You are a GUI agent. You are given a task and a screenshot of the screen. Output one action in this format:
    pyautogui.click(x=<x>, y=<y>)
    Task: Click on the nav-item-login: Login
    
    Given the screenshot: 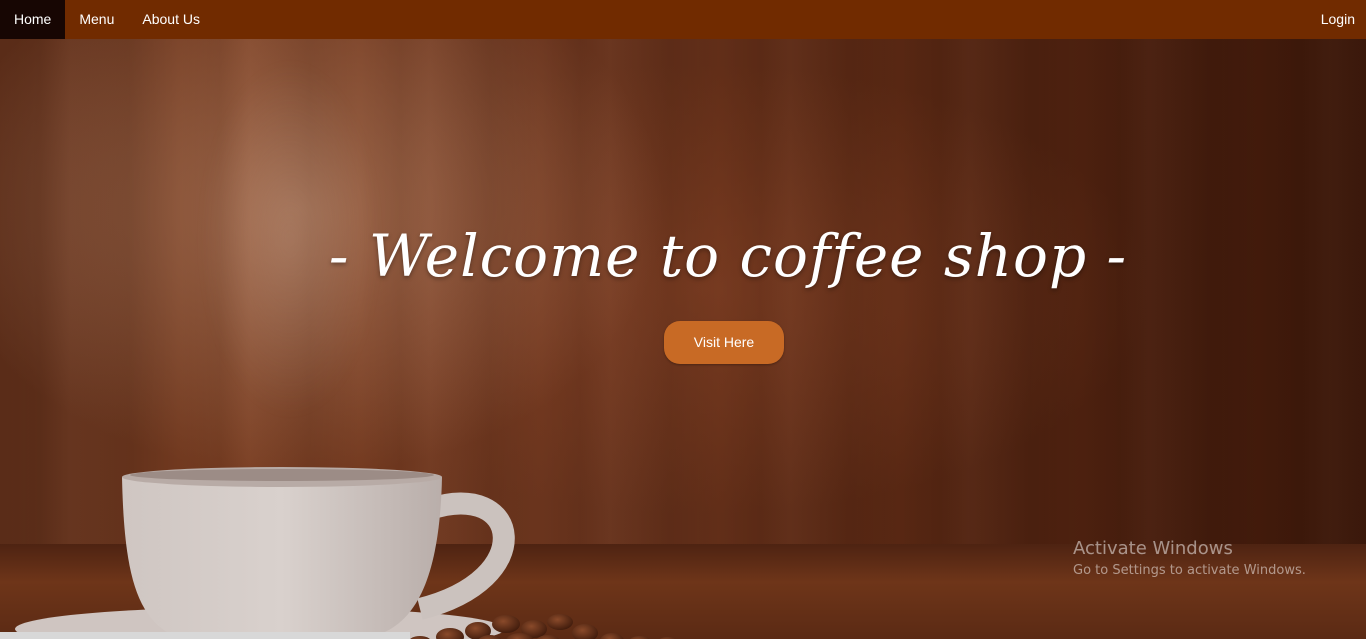 What is the action you would take?
    pyautogui.click(x=1336, y=19)
    